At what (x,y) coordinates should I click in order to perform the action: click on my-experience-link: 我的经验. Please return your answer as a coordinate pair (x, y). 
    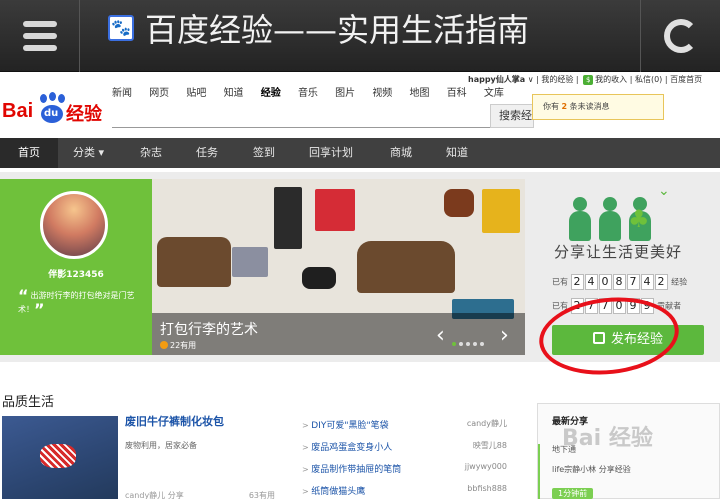
    Looking at the image, I should click on (557, 79).